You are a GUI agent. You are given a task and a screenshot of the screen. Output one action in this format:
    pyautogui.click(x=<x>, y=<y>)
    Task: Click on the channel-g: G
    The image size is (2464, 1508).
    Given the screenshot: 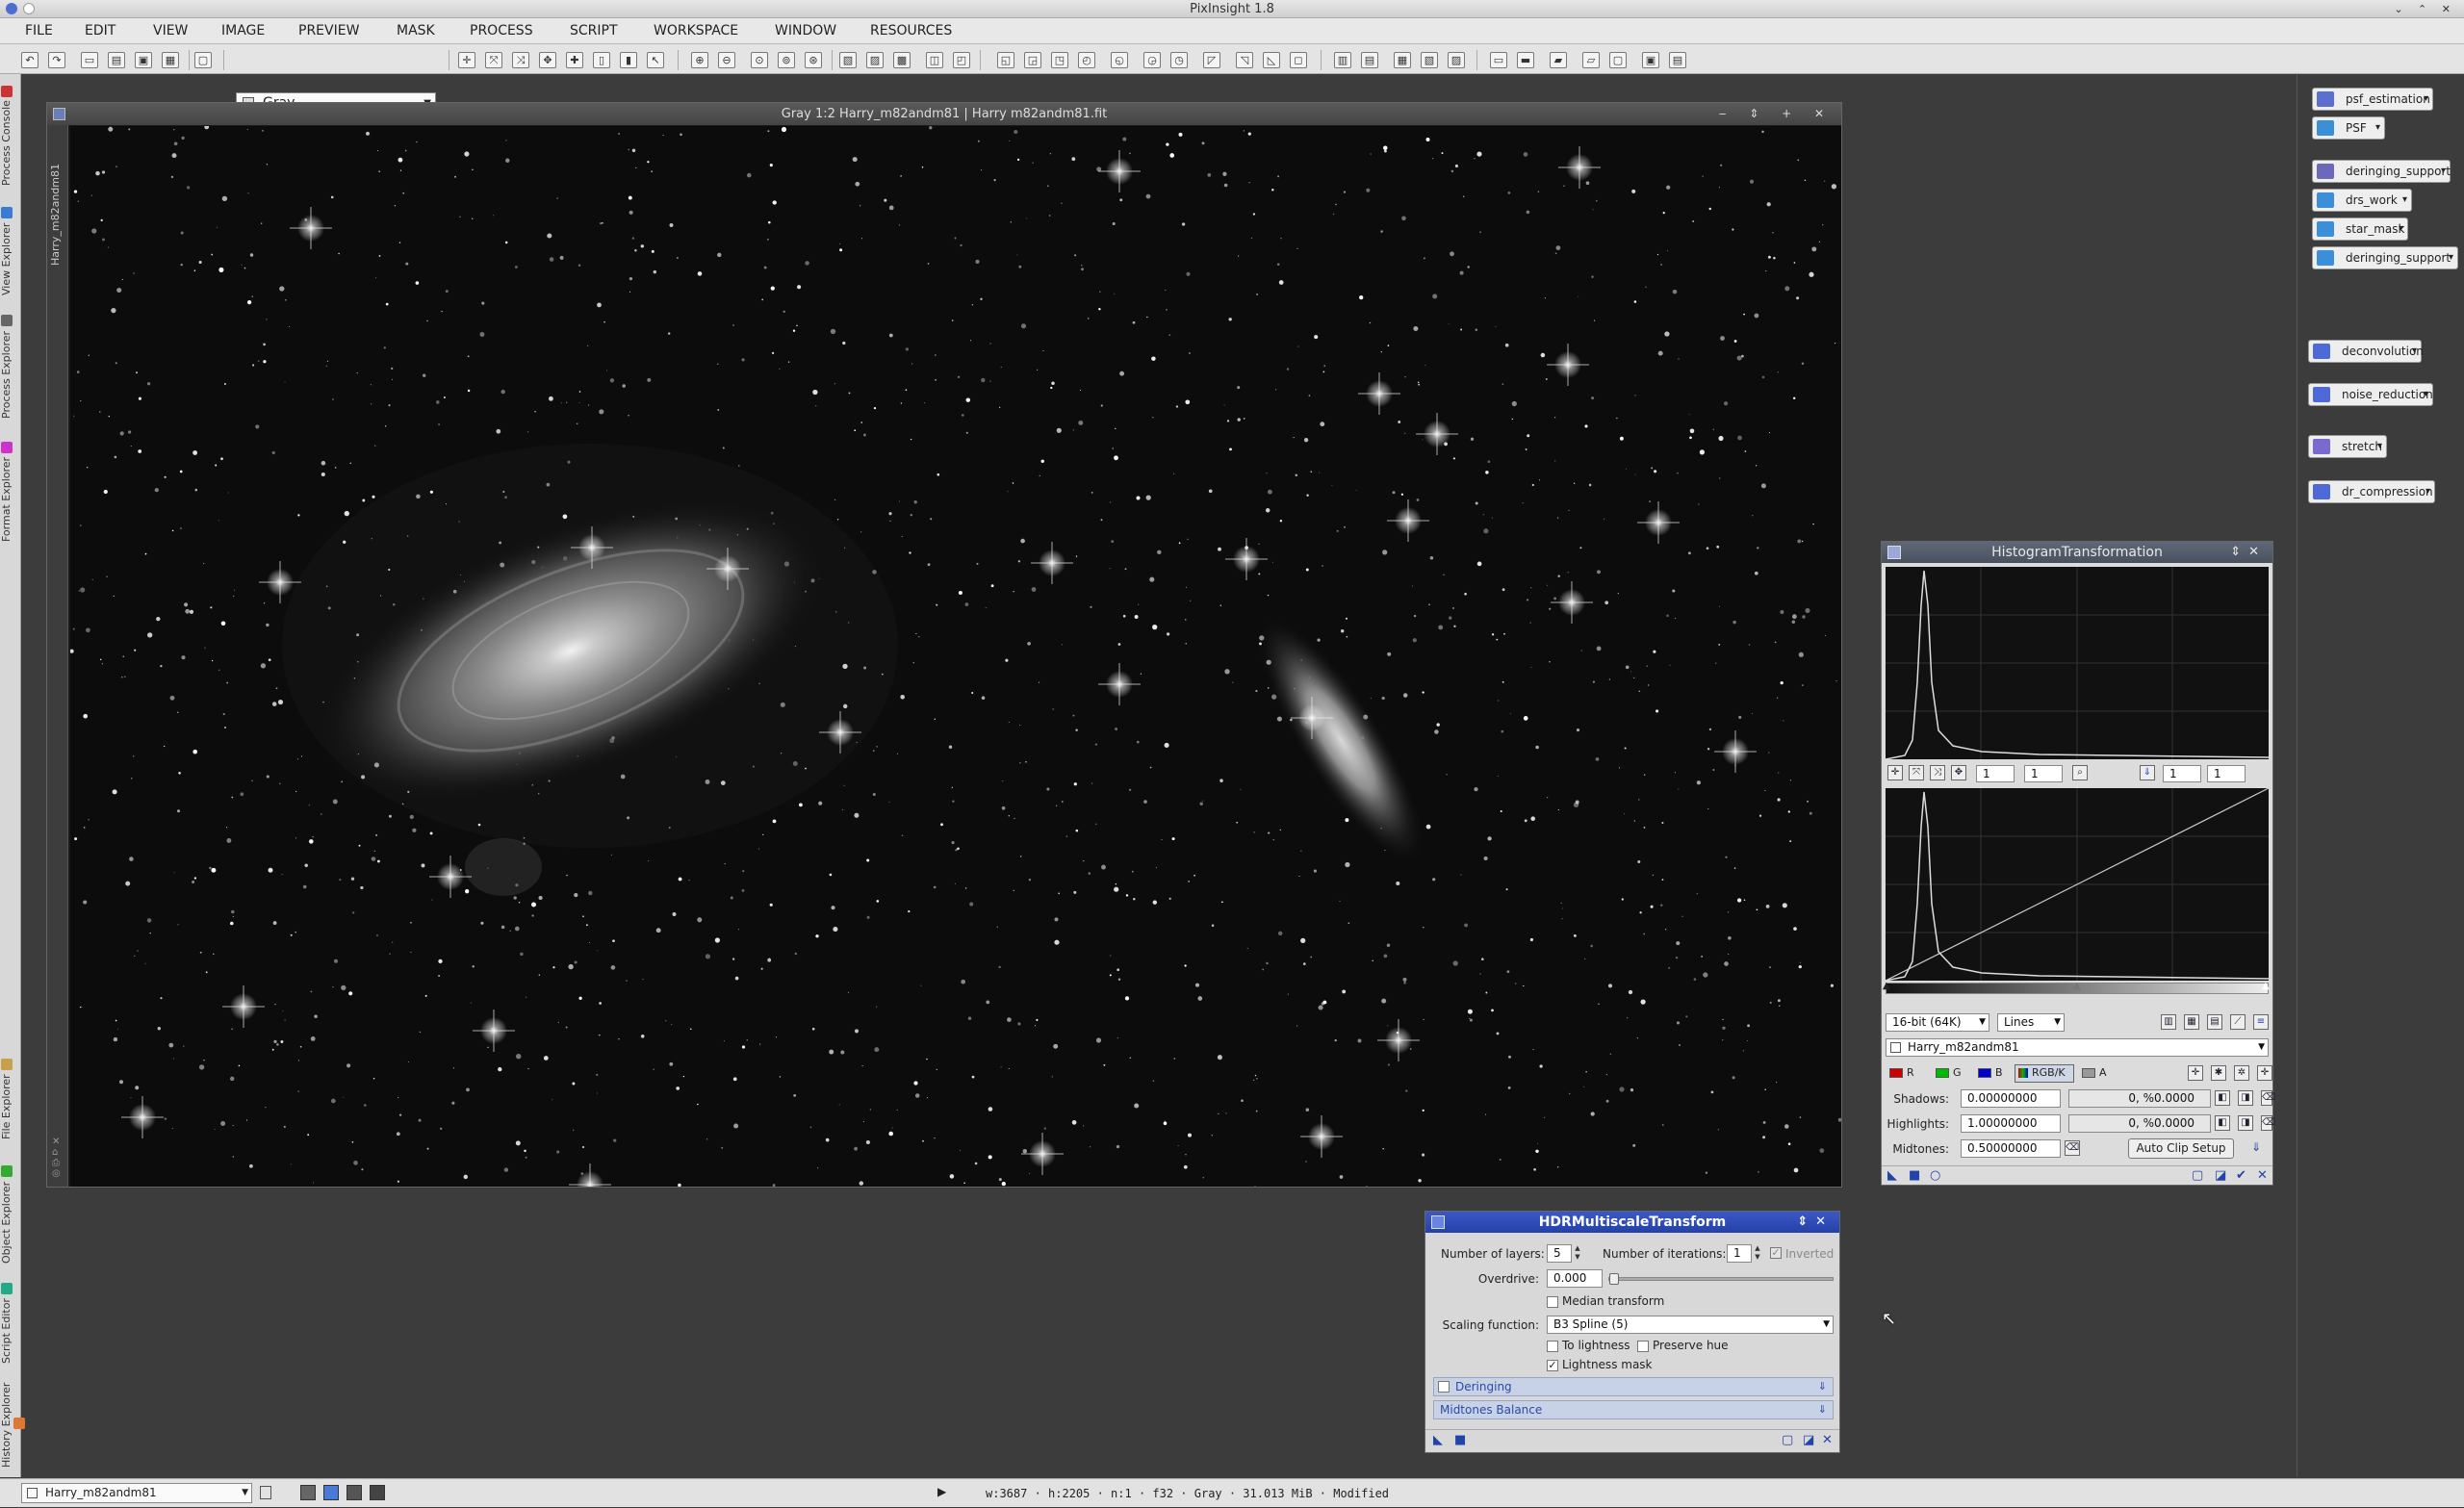 What is the action you would take?
    pyautogui.click(x=1957, y=1072)
    